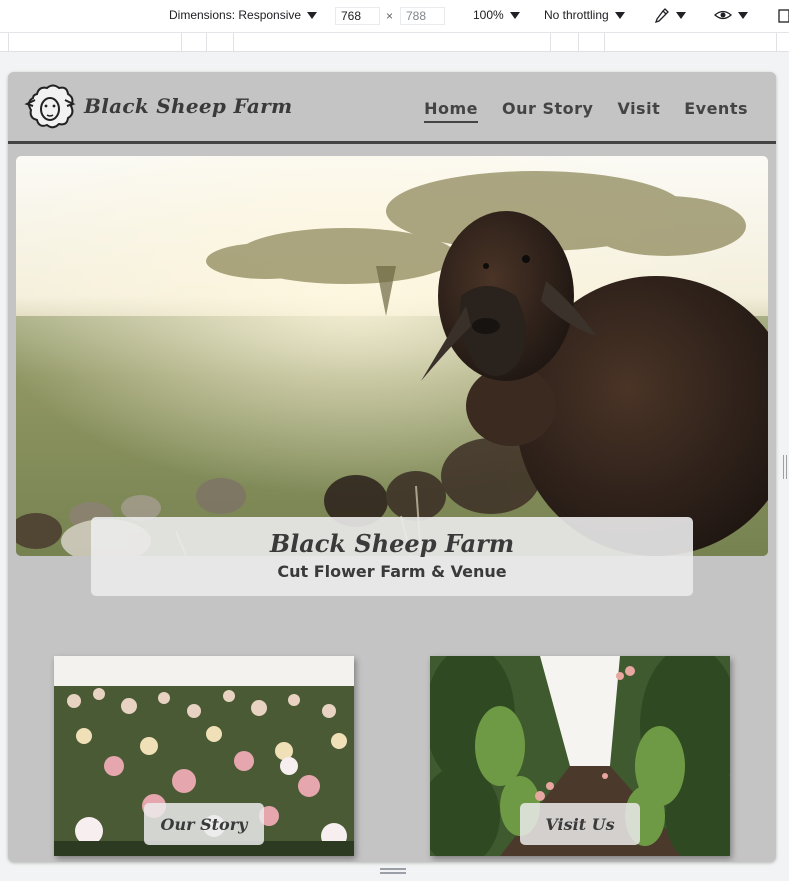  I want to click on nav-events: Events, so click(716, 111).